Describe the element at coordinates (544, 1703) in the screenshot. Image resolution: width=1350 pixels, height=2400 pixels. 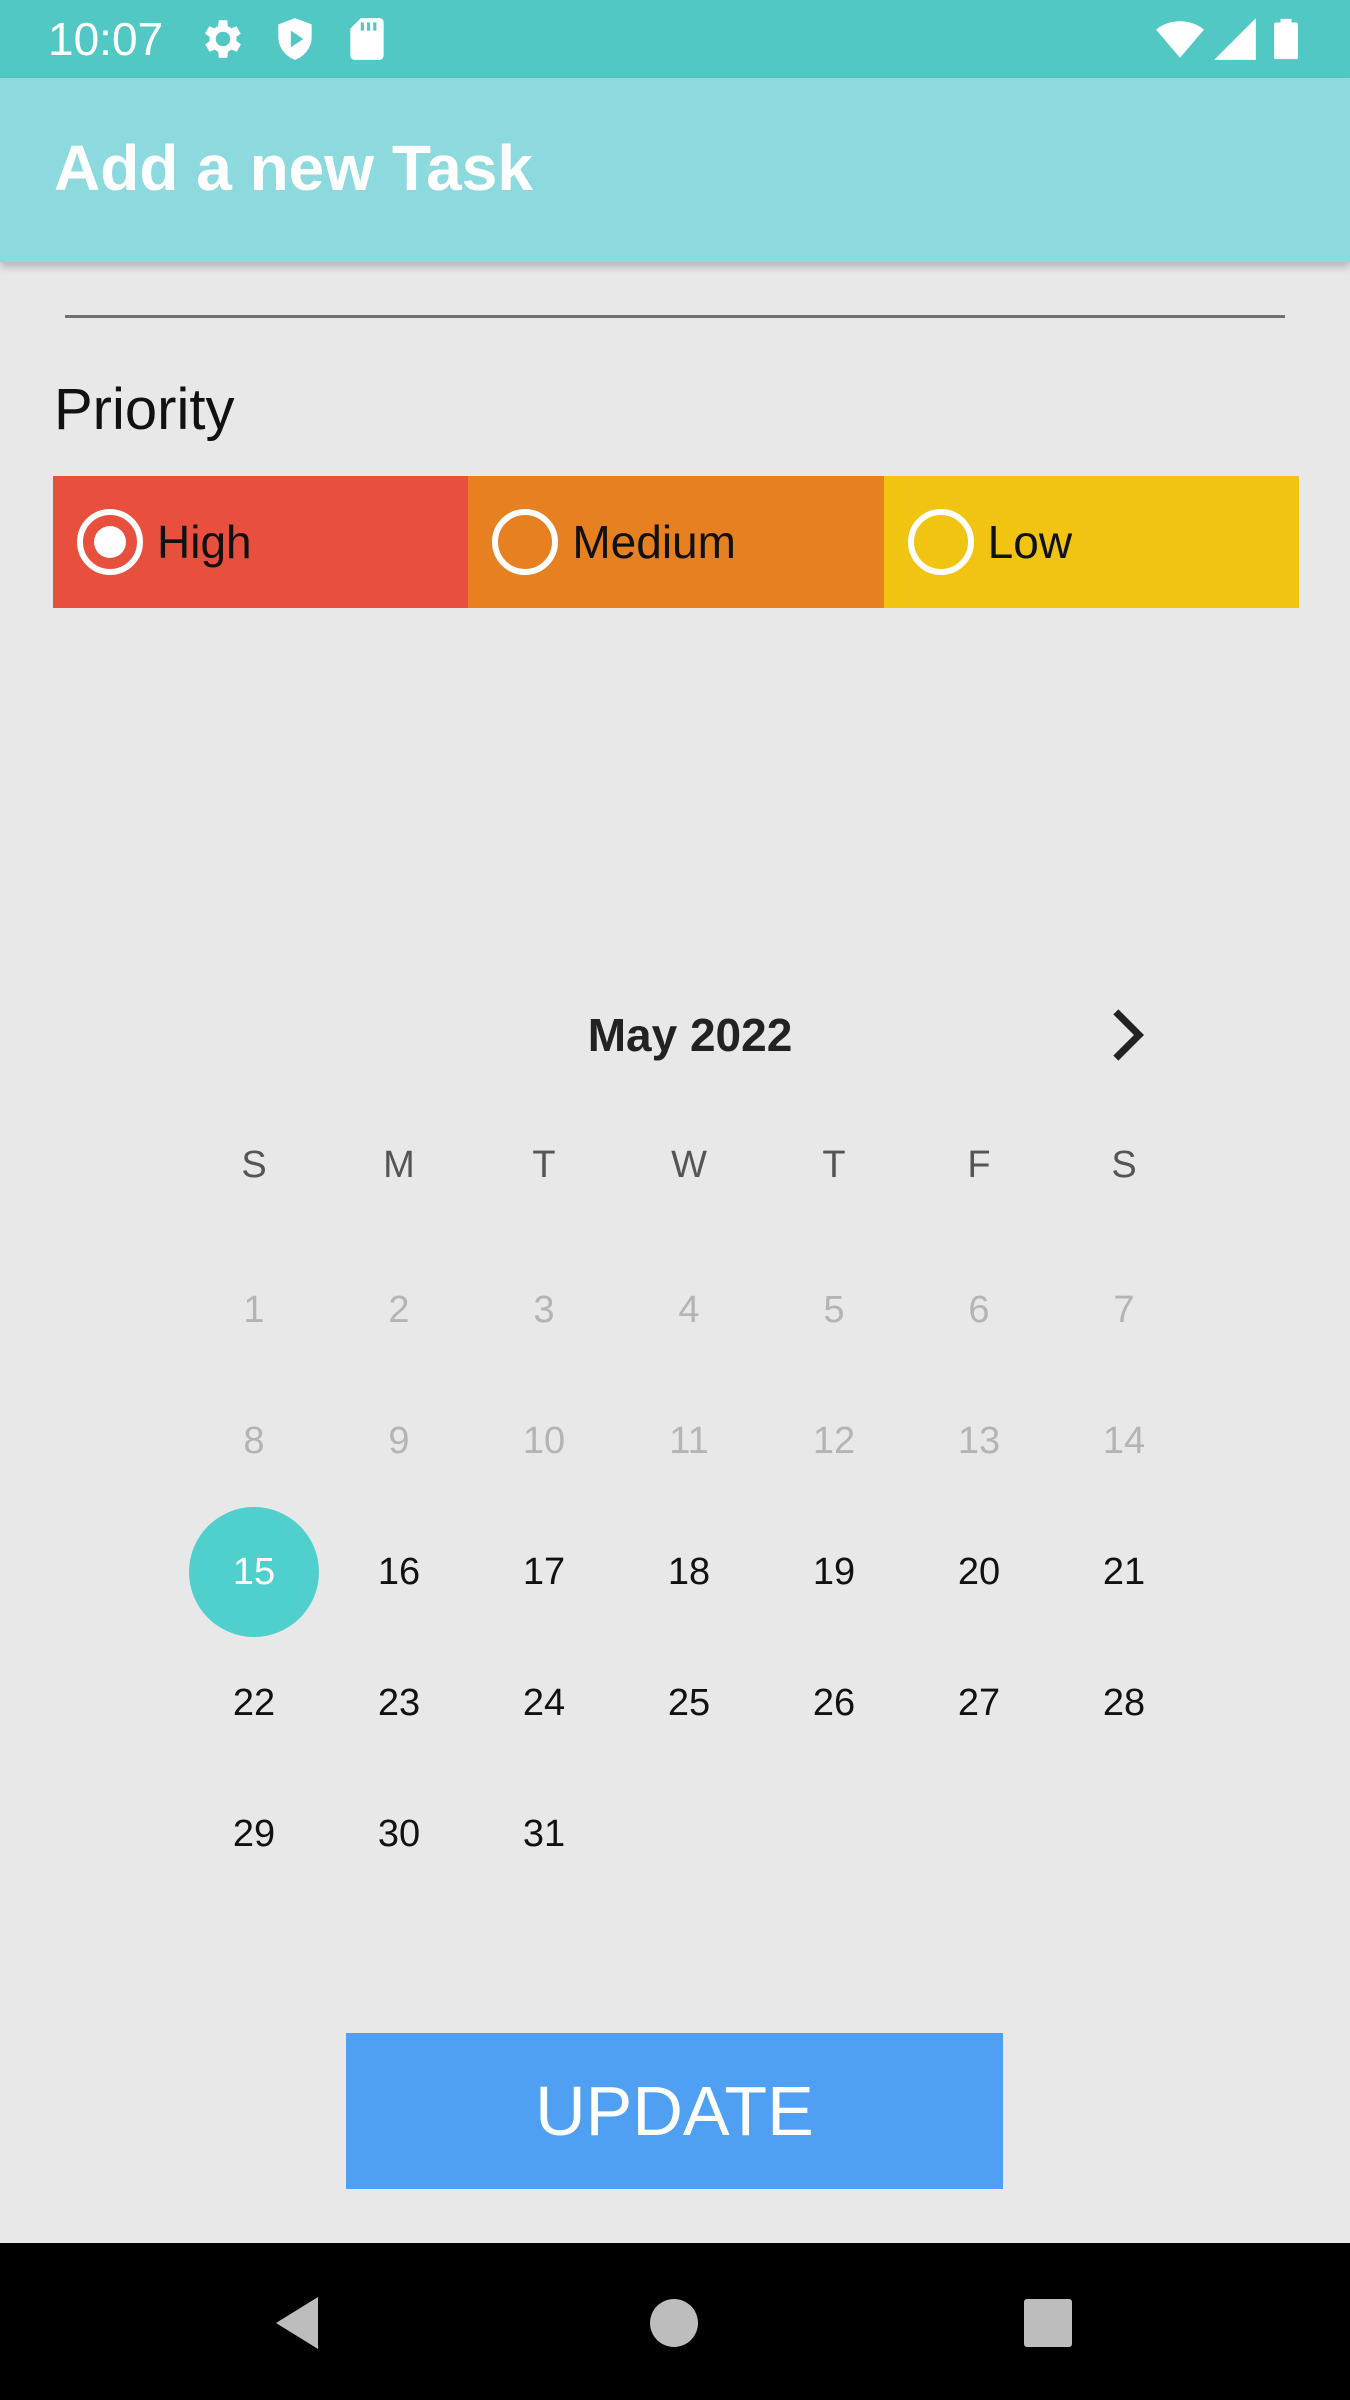
I see `calendar-day: 24` at that location.